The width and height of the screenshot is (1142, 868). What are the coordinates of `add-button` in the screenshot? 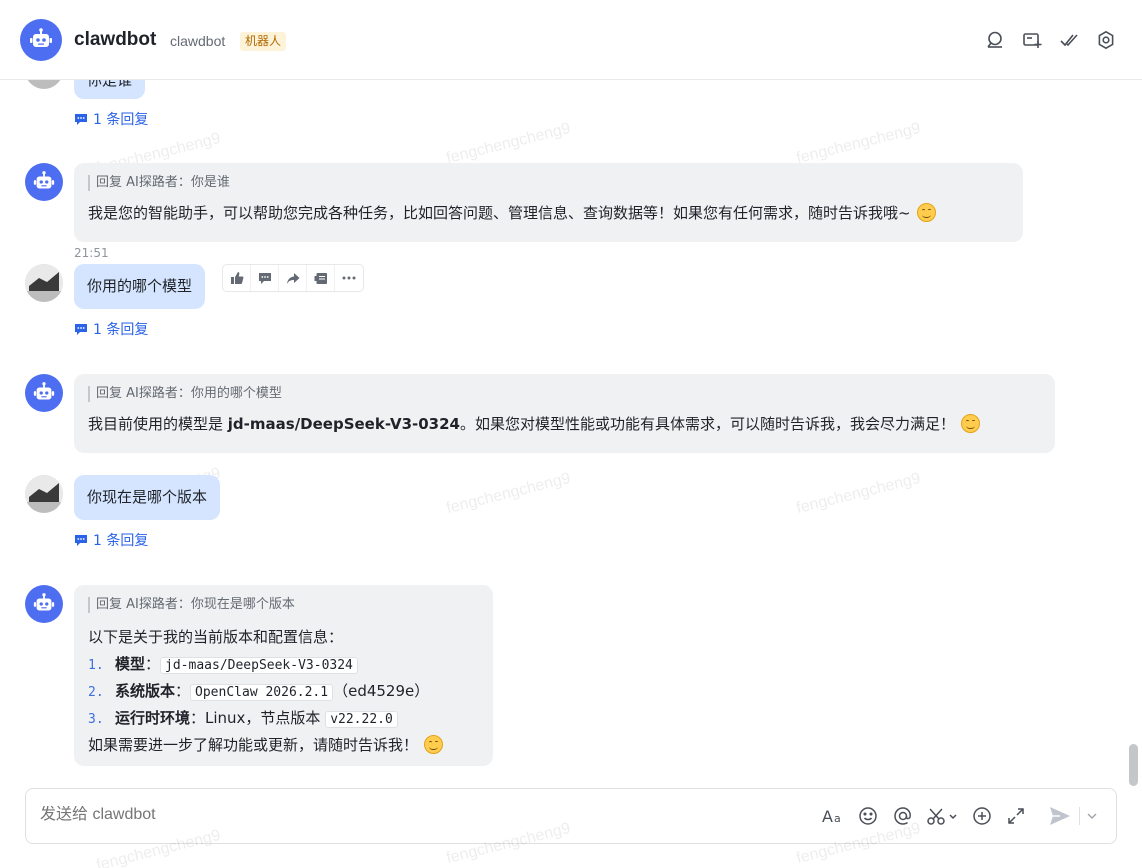 It's located at (982, 816).